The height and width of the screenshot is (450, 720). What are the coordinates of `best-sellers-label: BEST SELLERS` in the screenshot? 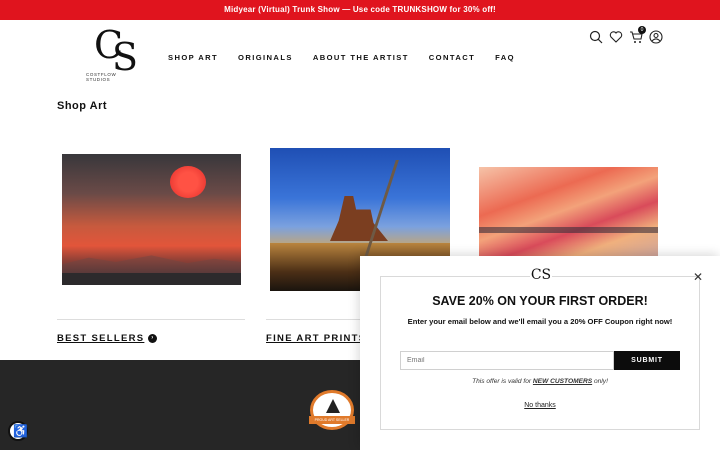 It's located at (101, 338).